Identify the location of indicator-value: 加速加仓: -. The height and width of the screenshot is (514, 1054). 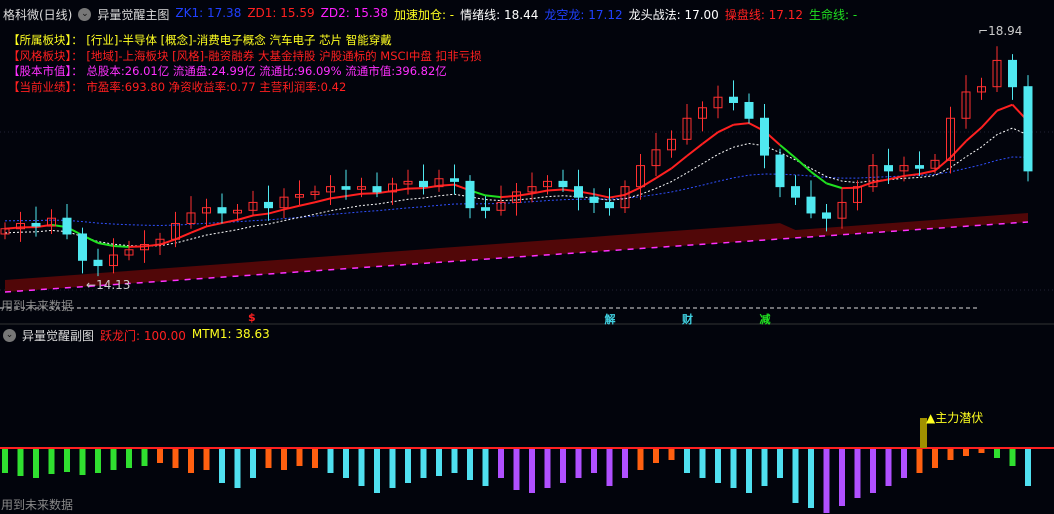
(424, 14).